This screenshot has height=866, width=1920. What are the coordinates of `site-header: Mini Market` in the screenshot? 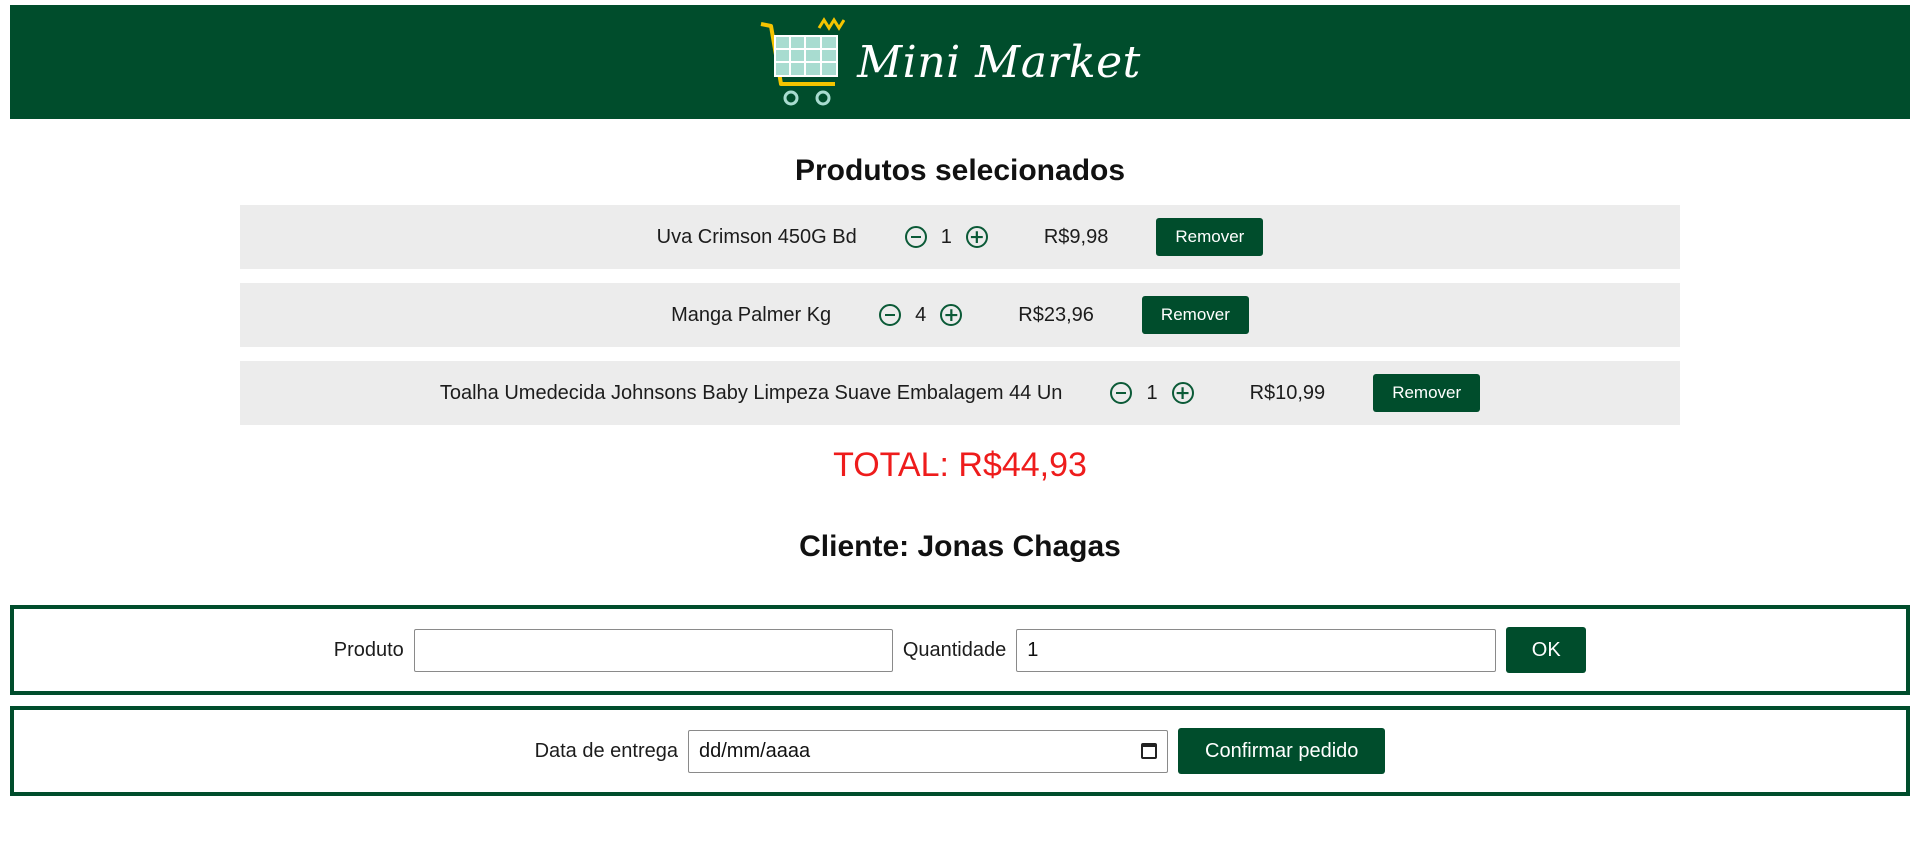 It's located at (960, 62).